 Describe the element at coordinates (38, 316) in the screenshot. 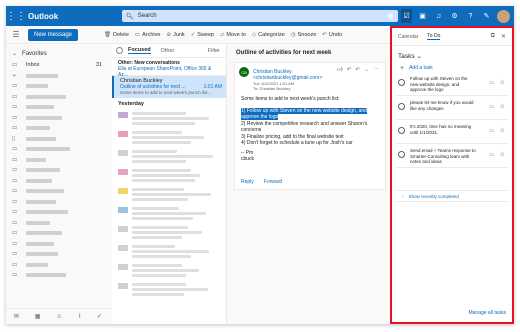

I see `calendar-icon: ▦` at that location.